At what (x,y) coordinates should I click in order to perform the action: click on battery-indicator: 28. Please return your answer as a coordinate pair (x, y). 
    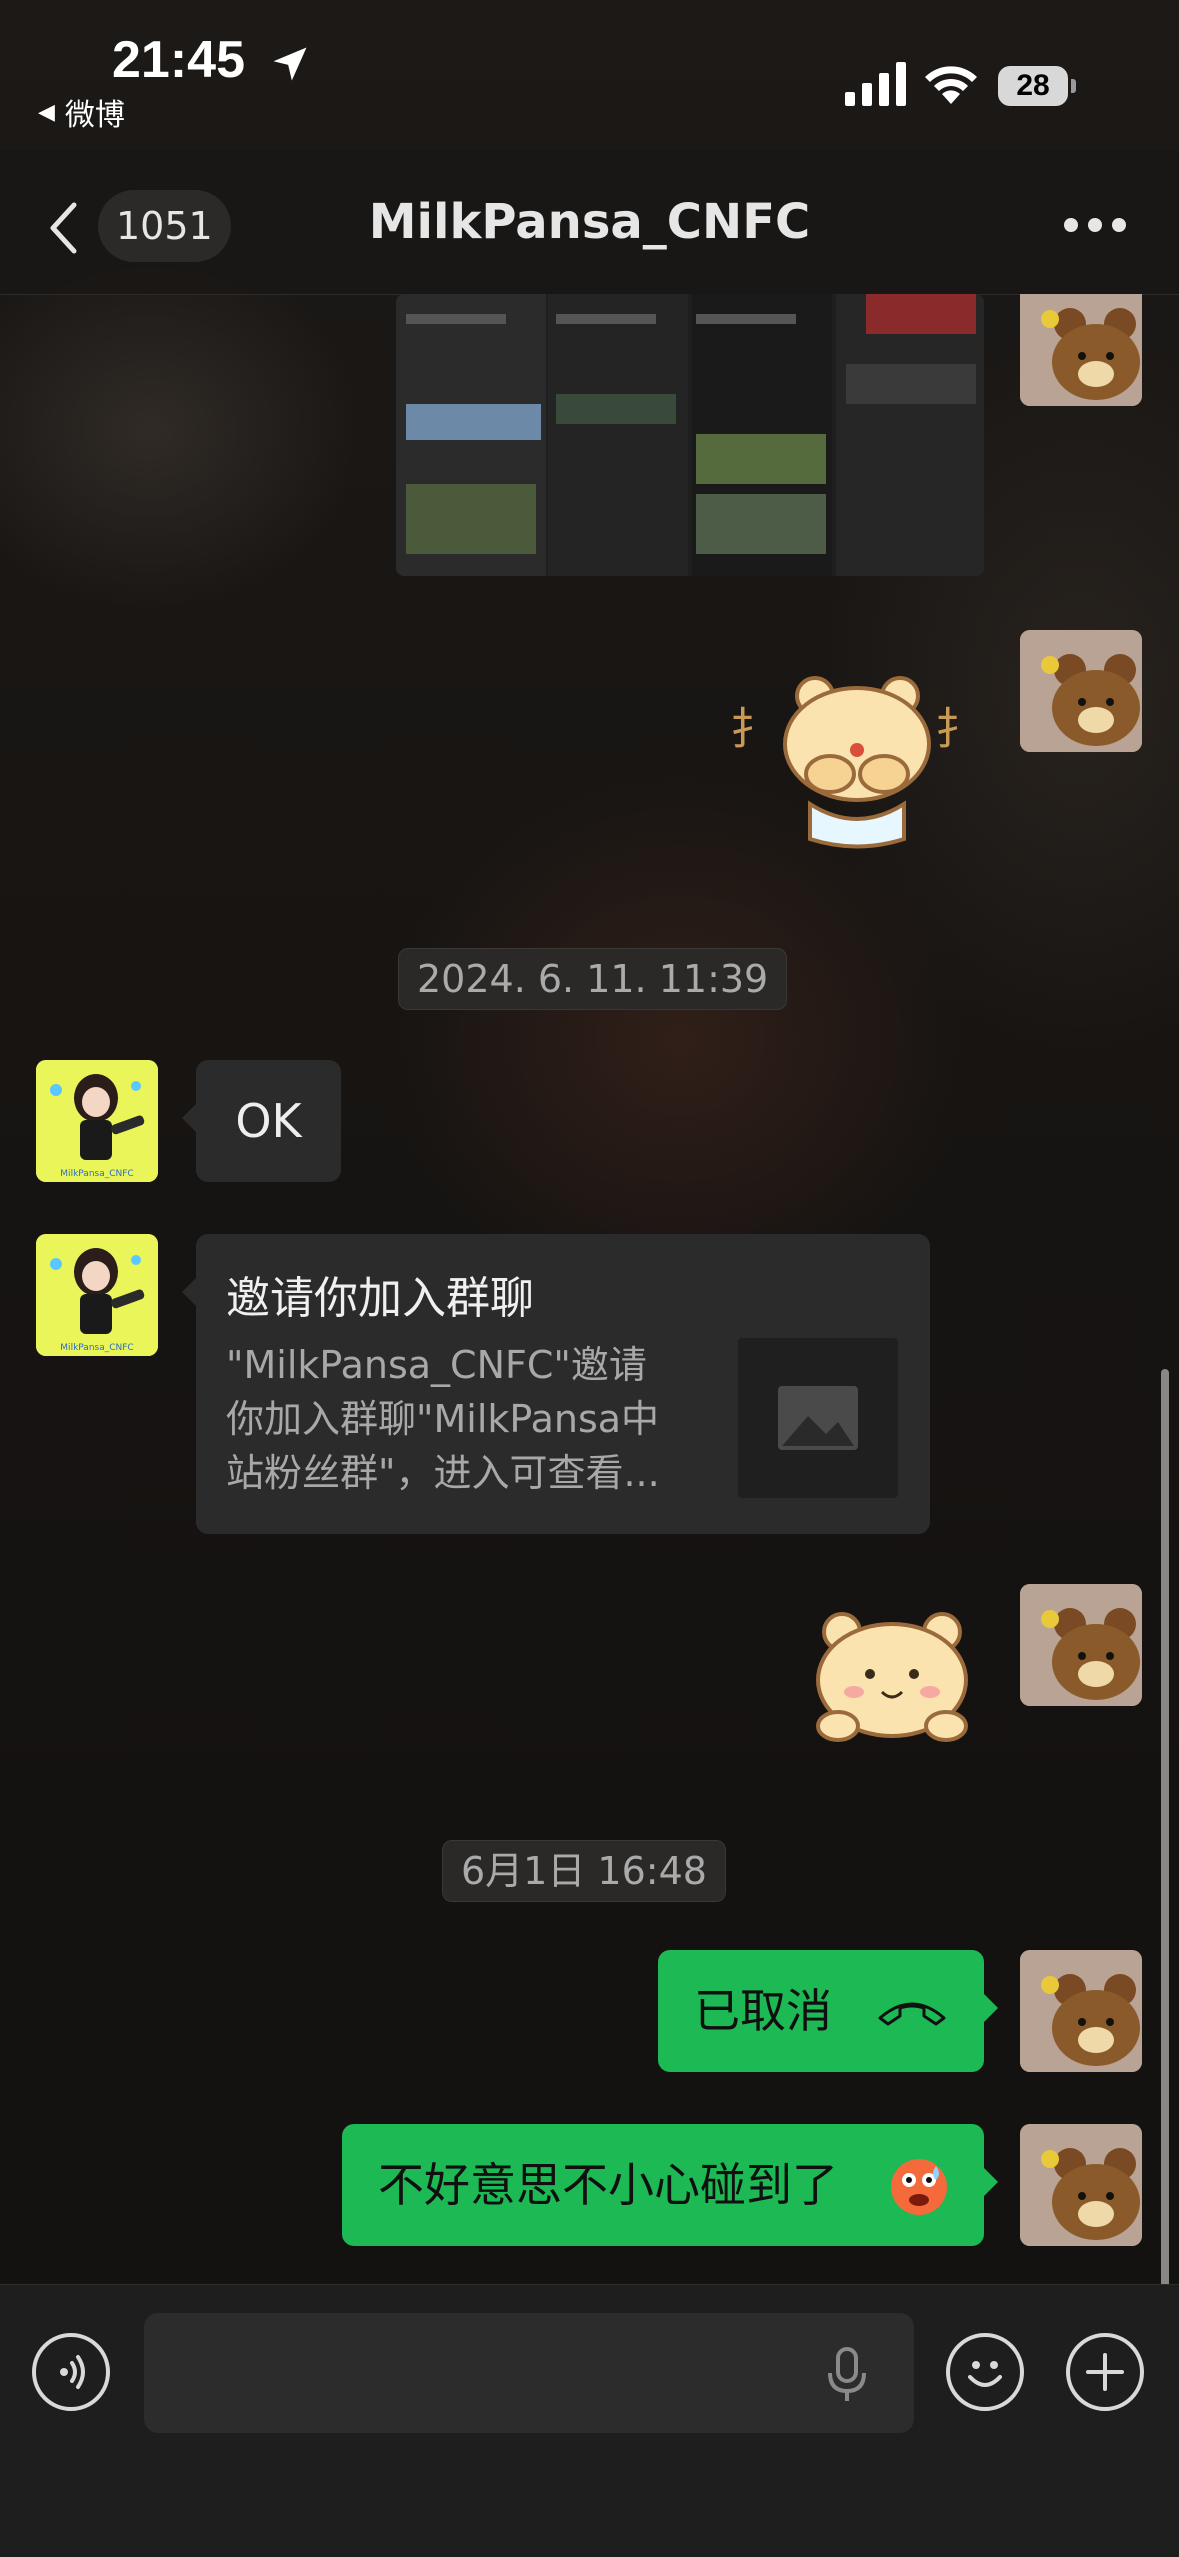
    Looking at the image, I should click on (1037, 86).